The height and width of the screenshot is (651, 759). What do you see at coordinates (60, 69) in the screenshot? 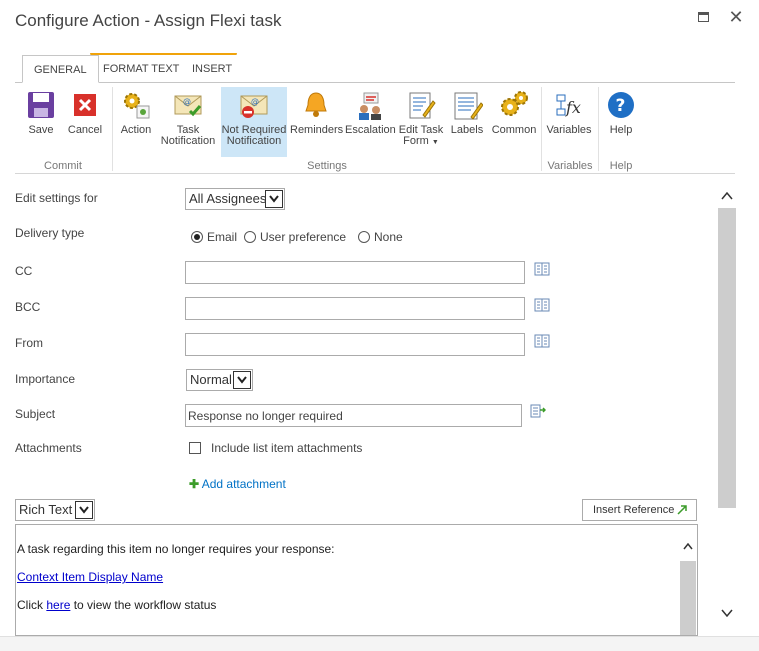
I see `tab-general: GENERAL` at bounding box center [60, 69].